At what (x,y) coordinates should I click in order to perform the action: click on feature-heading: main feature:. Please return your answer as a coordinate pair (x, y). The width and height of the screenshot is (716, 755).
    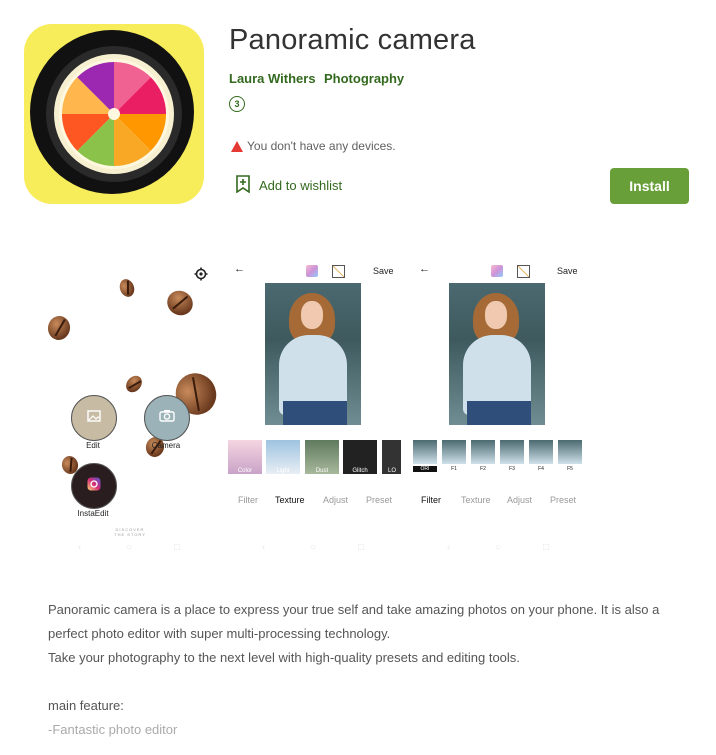
    Looking at the image, I should click on (86, 705).